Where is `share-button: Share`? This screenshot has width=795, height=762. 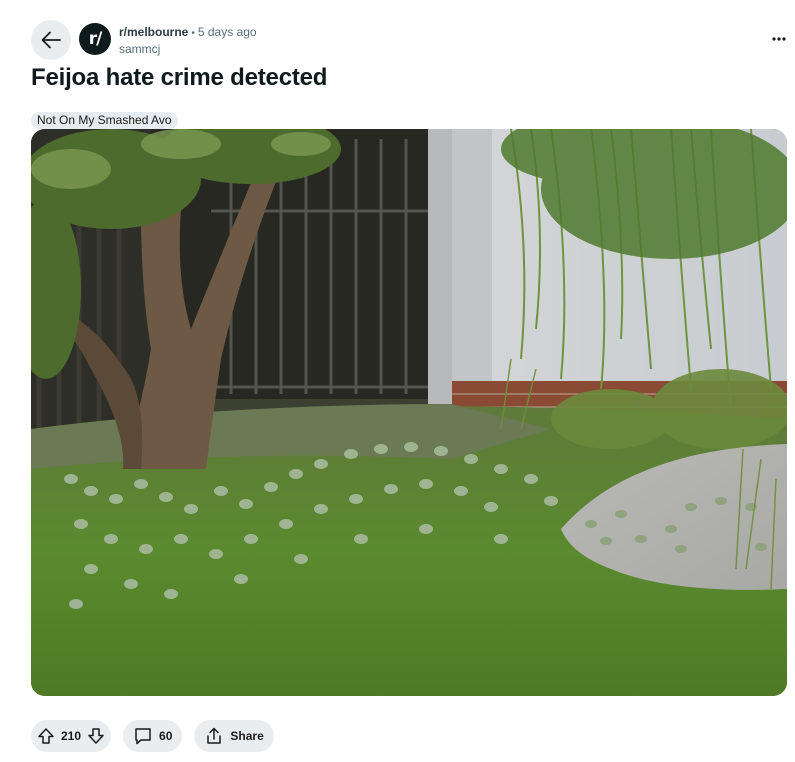
share-button: Share is located at coordinates (234, 736).